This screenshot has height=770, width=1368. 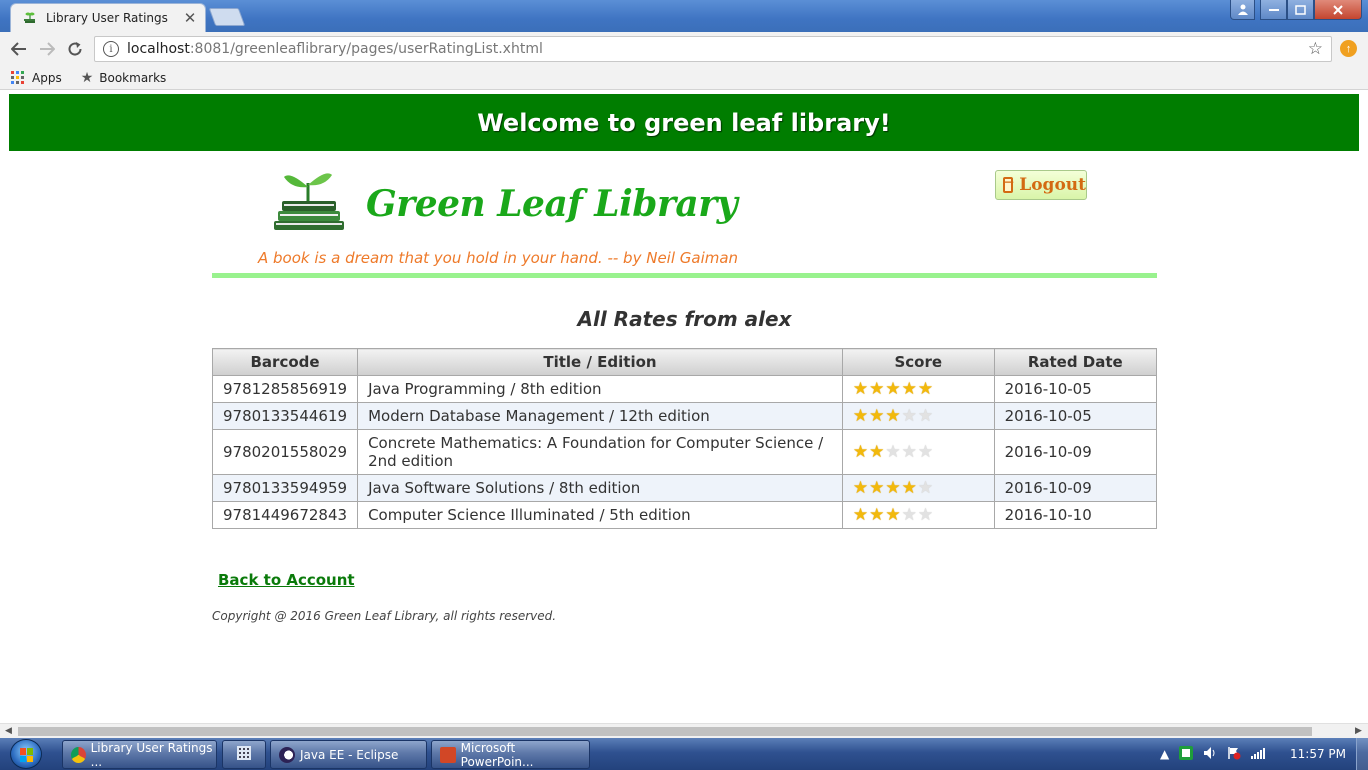 What do you see at coordinates (287, 754) in the screenshot?
I see `eclipse-icon` at bounding box center [287, 754].